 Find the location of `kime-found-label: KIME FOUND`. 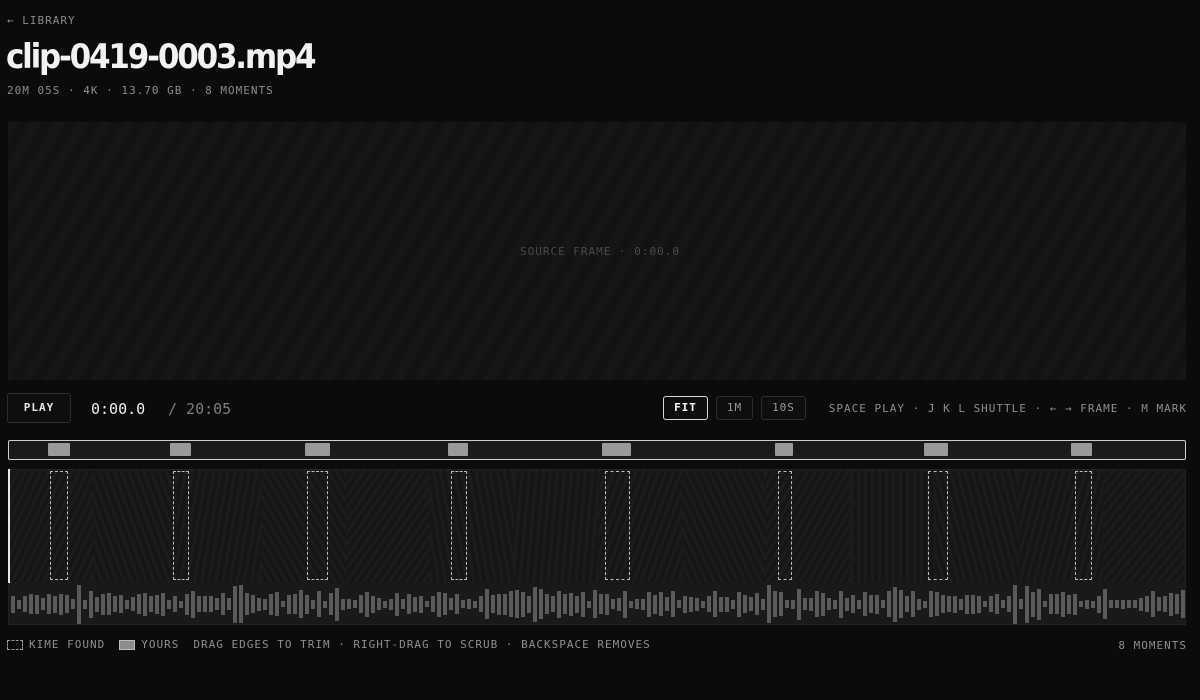

kime-found-label: KIME FOUND is located at coordinates (67, 644).